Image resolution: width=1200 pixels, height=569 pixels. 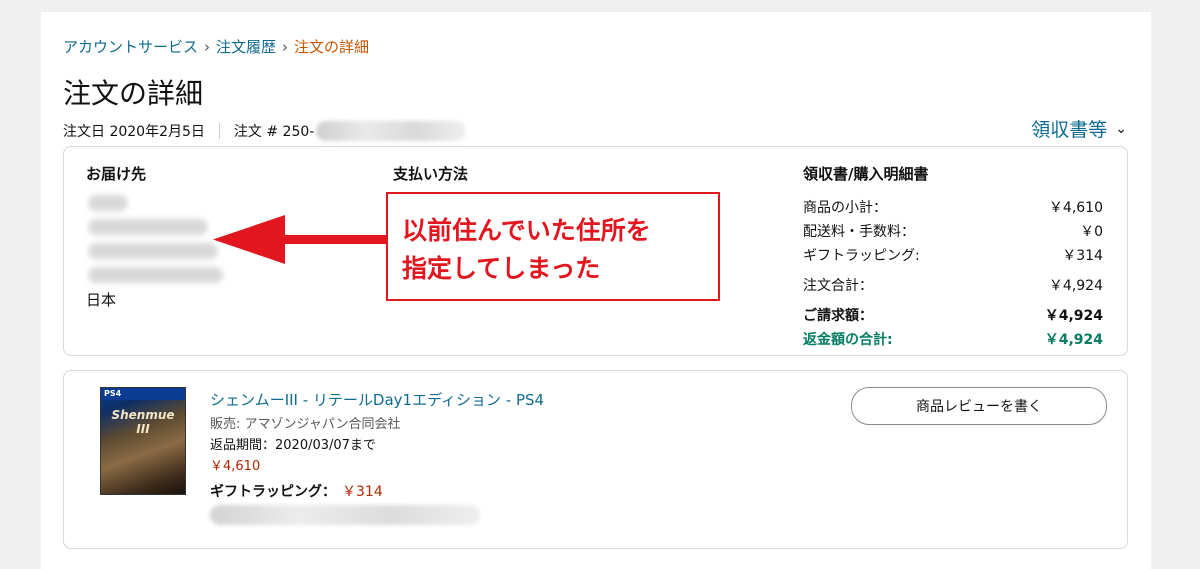 I want to click on breadcrumb-account-services: アカウントサービス, so click(x=130, y=47).